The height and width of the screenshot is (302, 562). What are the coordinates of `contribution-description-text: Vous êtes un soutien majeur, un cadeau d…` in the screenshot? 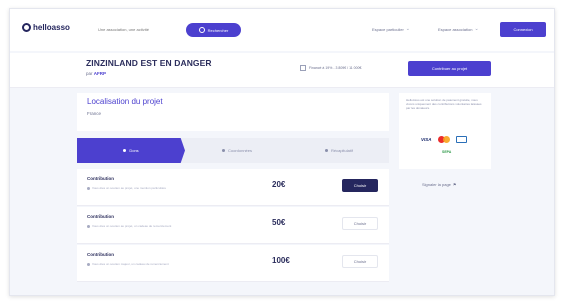 It's located at (130, 264).